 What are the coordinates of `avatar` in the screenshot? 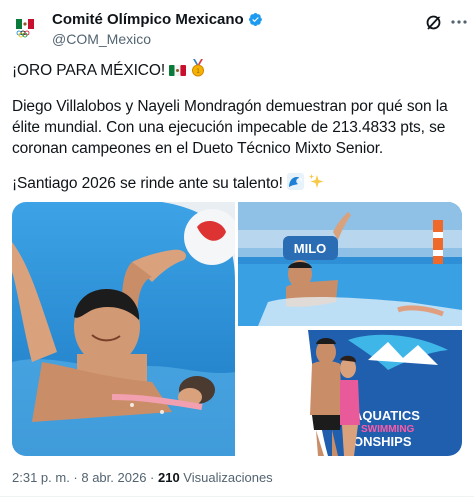 It's located at (25, 26).